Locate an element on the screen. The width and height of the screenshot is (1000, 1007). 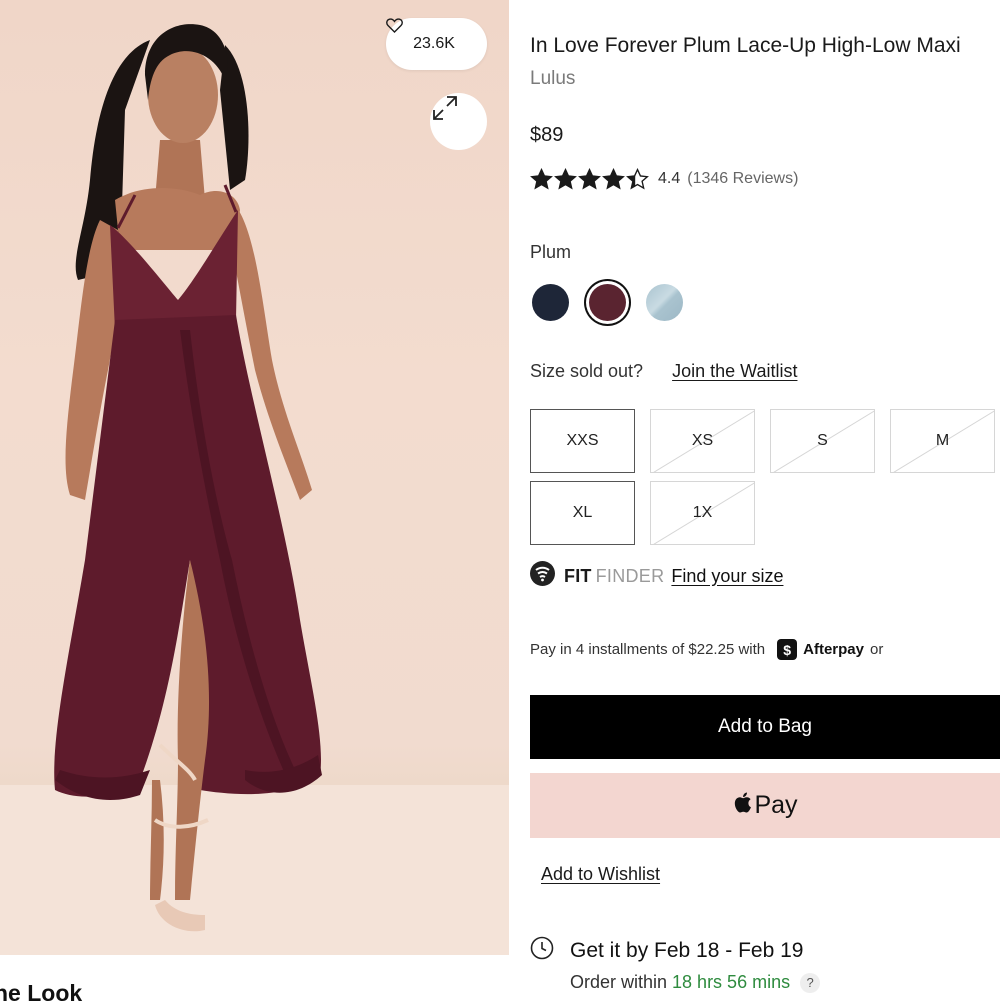
size-label: 1X is located at coordinates (702, 512).